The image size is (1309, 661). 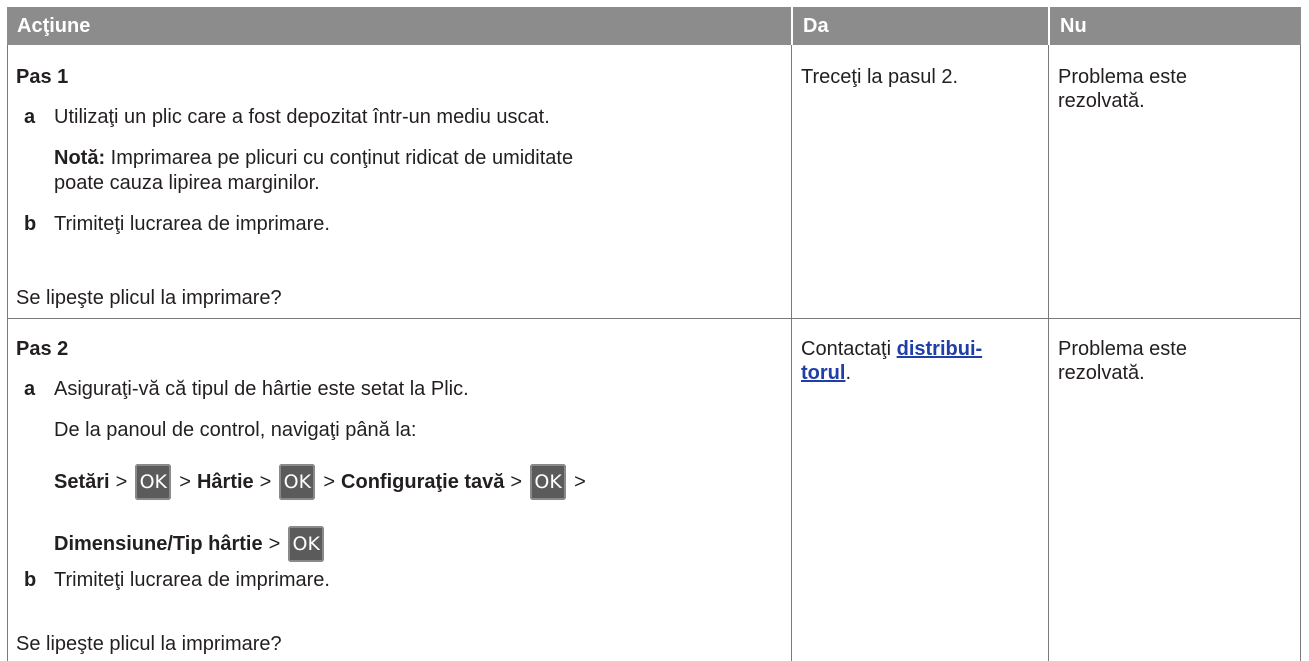 What do you see at coordinates (1048, 353) in the screenshot?
I see `table-border-col2` at bounding box center [1048, 353].